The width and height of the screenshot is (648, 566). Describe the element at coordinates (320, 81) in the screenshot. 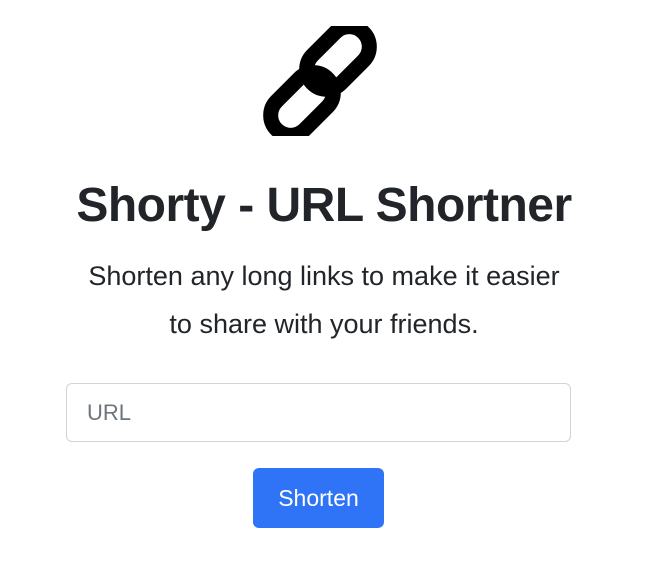

I see `link-icon` at that location.